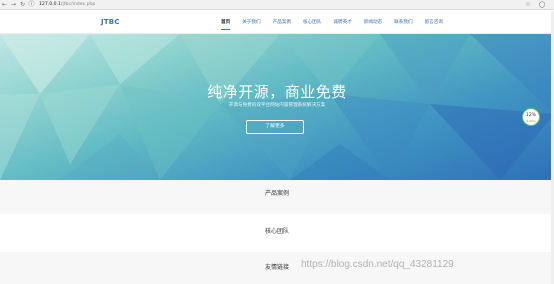 Image resolution: width=554 pixels, height=284 pixels. What do you see at coordinates (528, 5) in the screenshot?
I see `star-icon: ☆` at bounding box center [528, 5].